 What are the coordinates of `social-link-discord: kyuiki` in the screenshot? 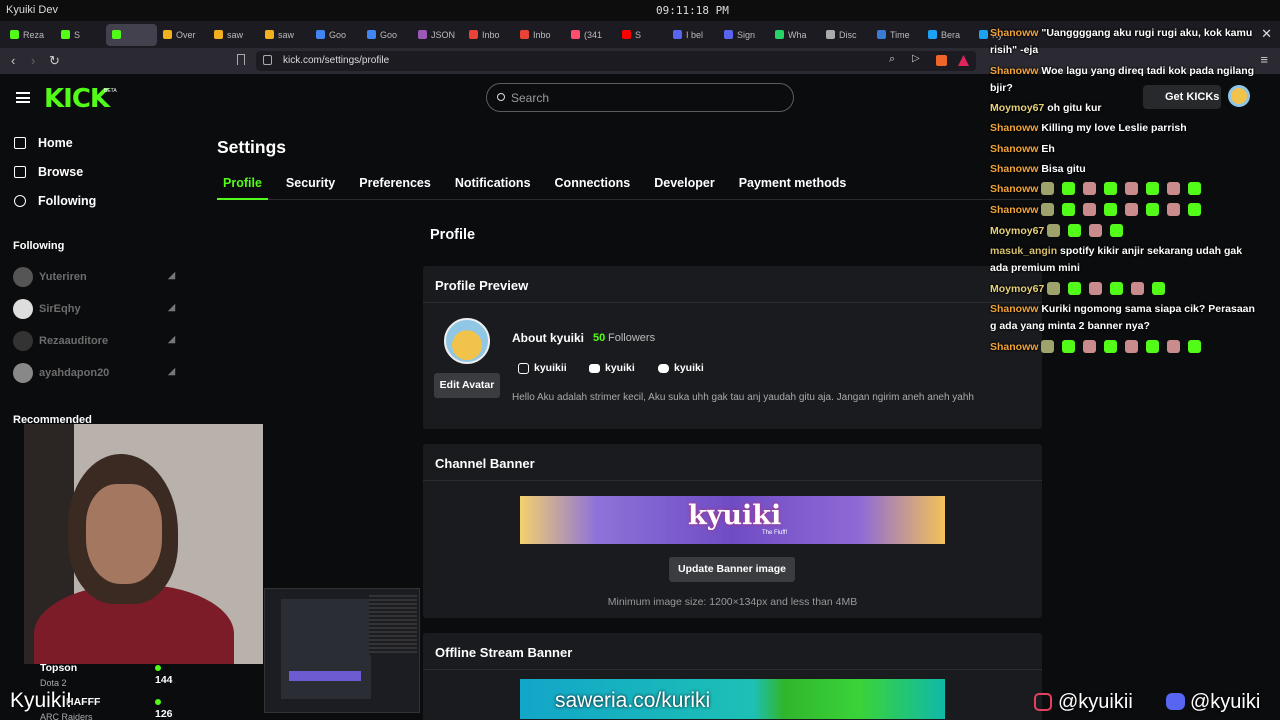 It's located at (681, 368).